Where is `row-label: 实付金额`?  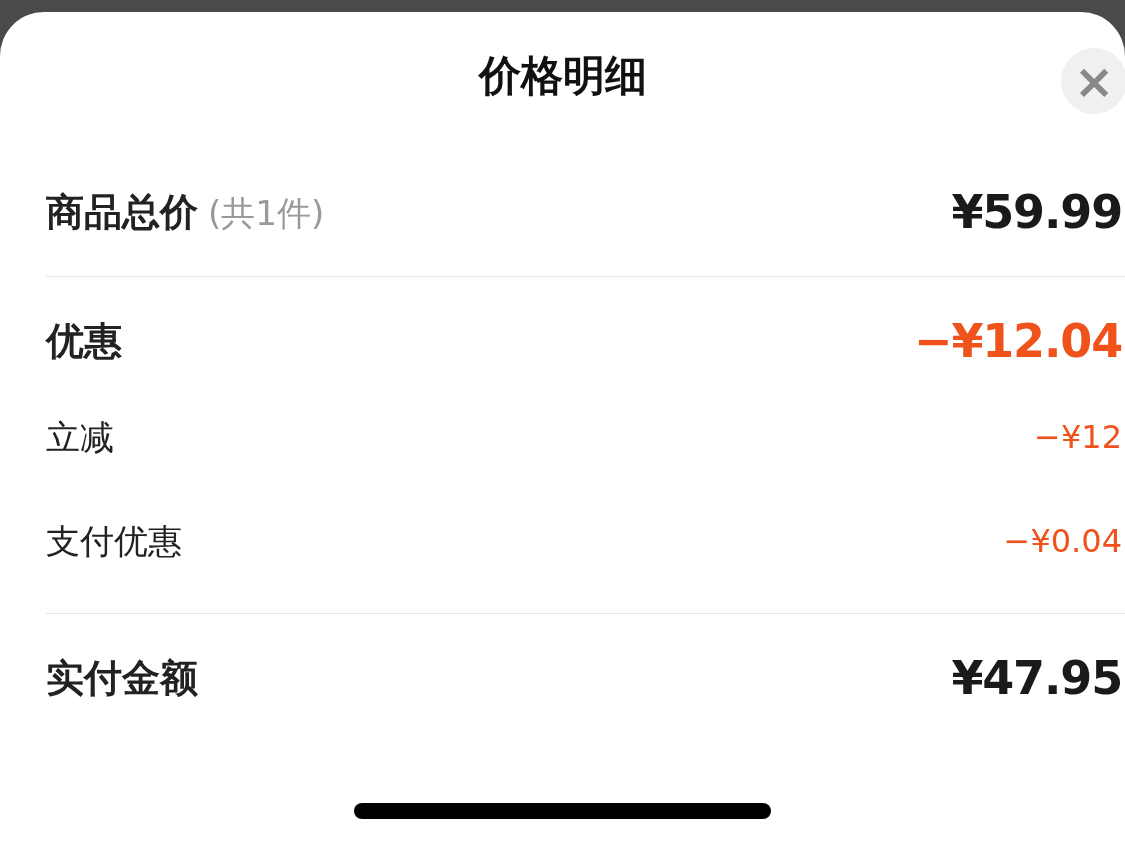 row-label: 实付金额 is located at coordinates (122, 678).